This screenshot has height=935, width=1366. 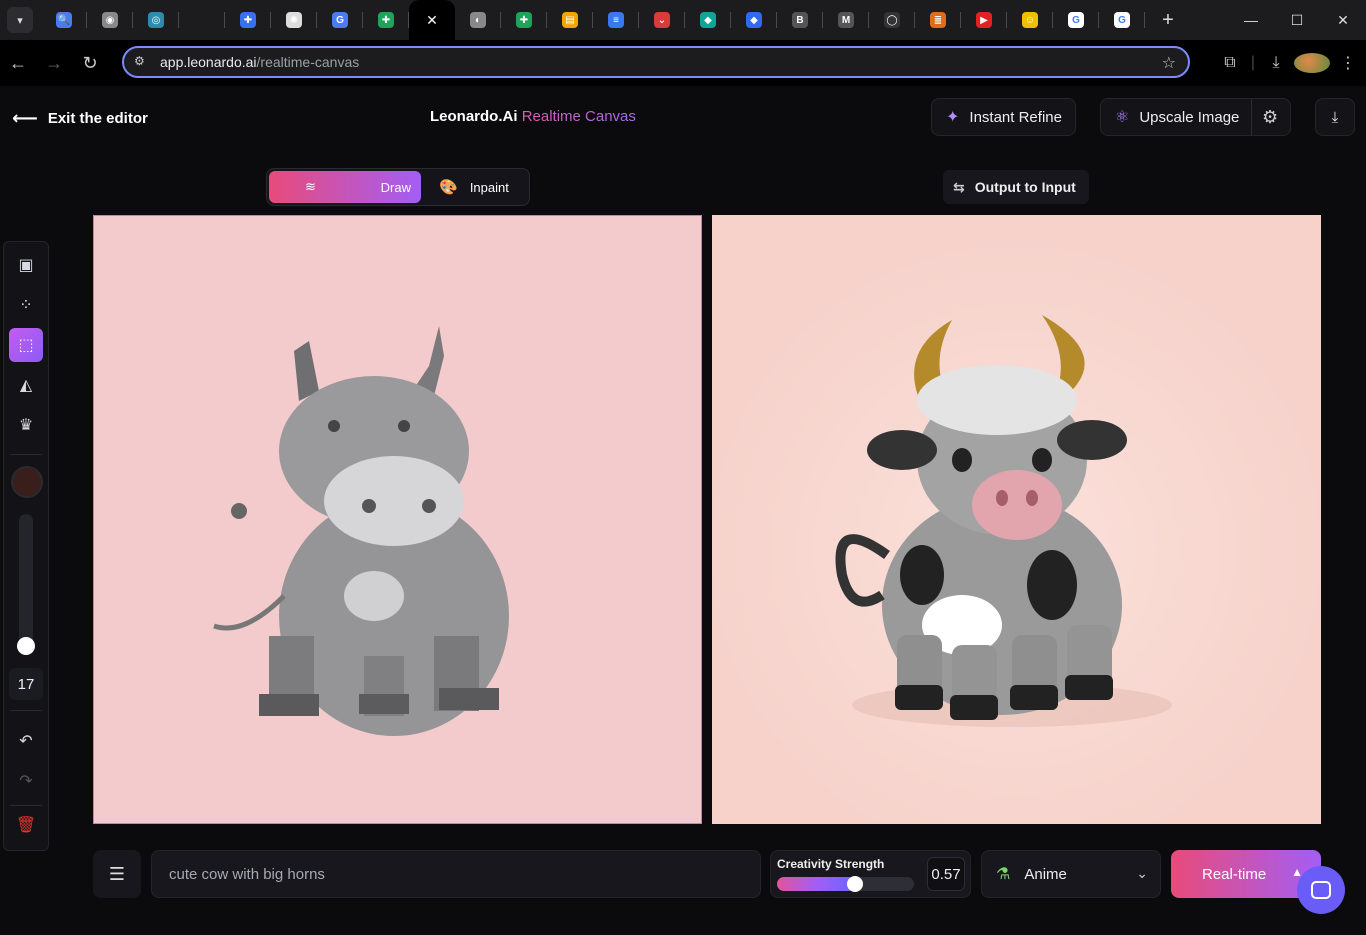 I want to click on browser-tab: ◐, so click(x=478, y=20).